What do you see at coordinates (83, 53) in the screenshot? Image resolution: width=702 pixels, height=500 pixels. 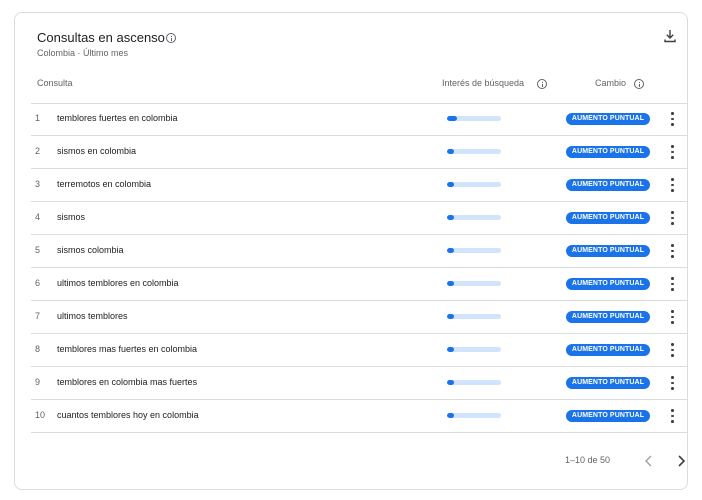 I see `card-subtitle: Colombia · Último mes` at bounding box center [83, 53].